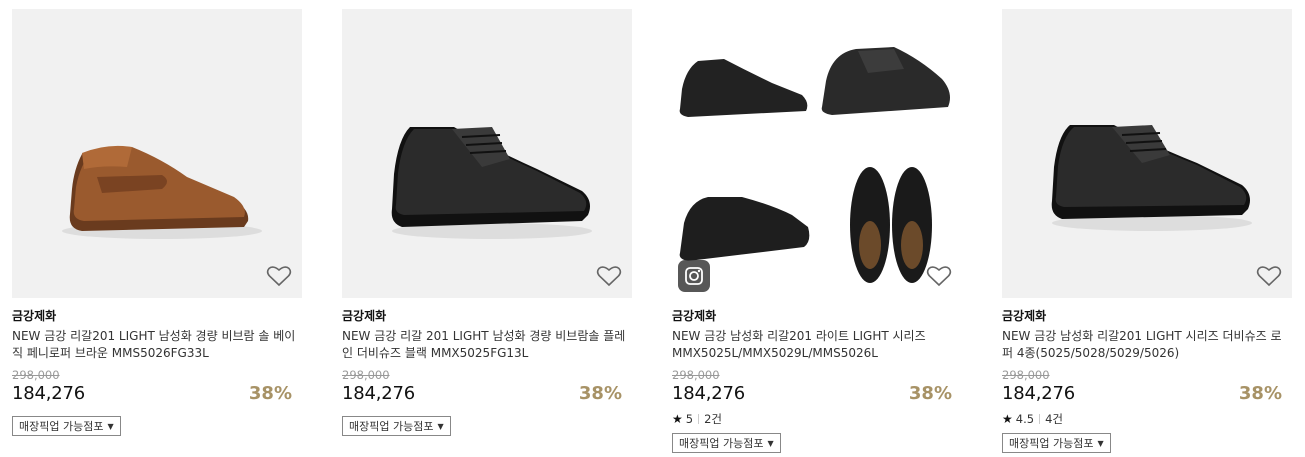 The height and width of the screenshot is (457, 1305). Describe the element at coordinates (814, 165) in the screenshot. I see `four-shoe-collage-image` at that location.